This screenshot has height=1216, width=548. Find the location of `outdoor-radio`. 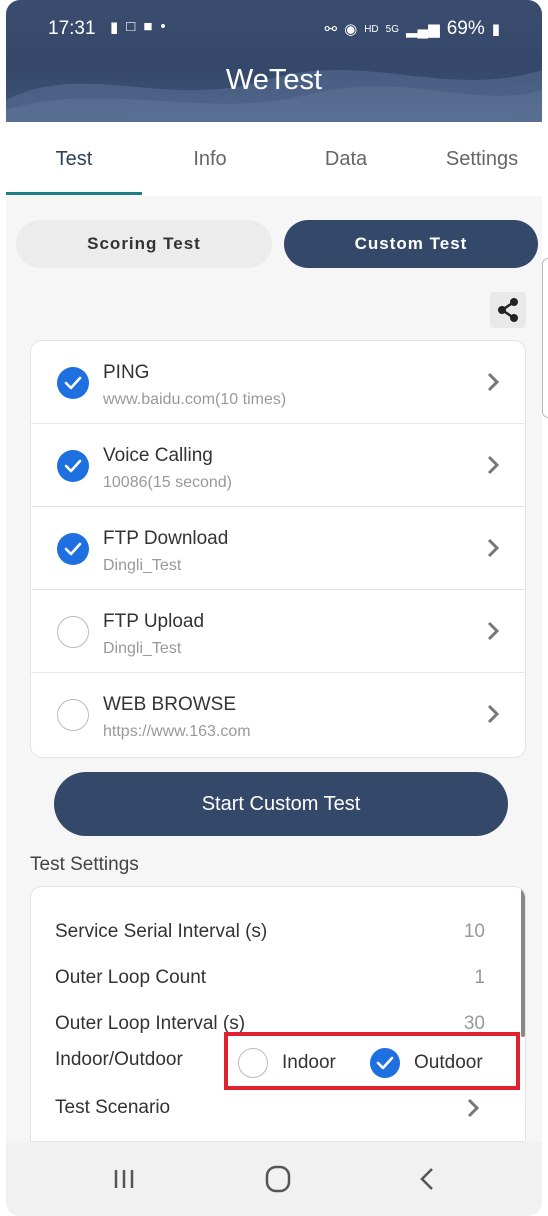

outdoor-radio is located at coordinates (385, 1063).